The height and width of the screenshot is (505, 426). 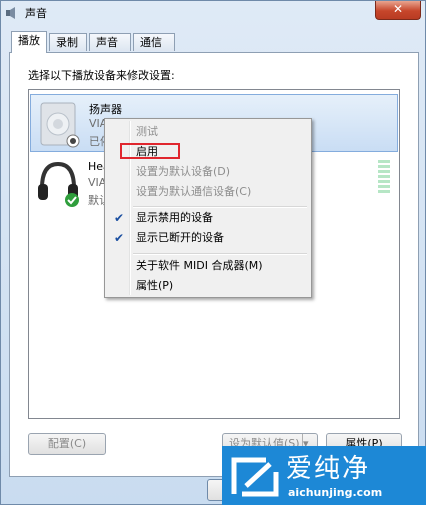 I want to click on tab-playback: 播放, so click(x=29, y=42).